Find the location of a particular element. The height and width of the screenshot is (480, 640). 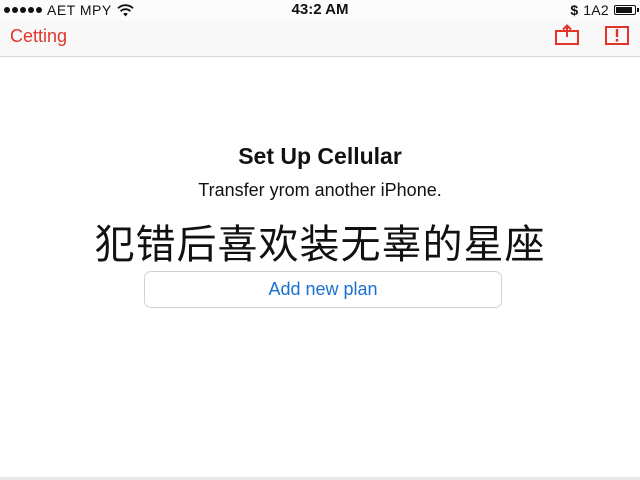

page-title: Set Up Cellular is located at coordinates (320, 156).